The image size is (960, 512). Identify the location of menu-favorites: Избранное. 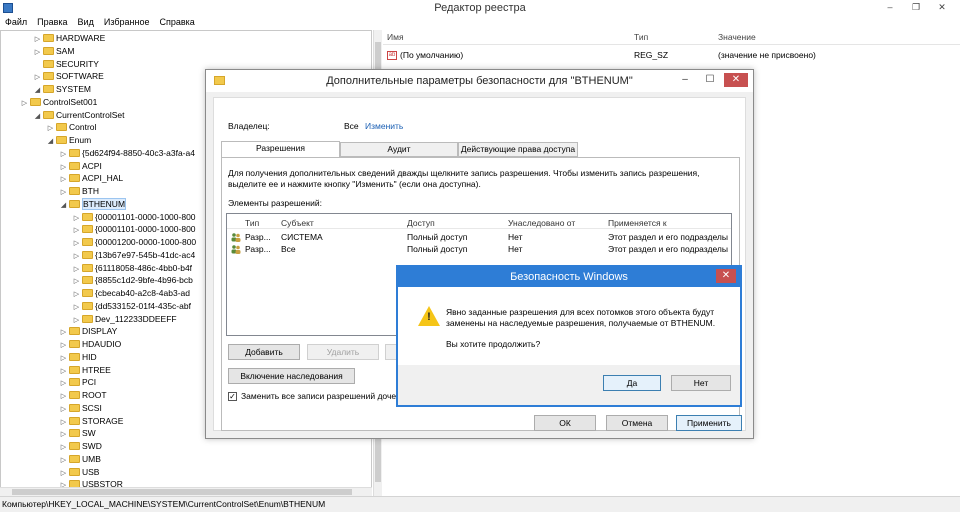
(127, 21).